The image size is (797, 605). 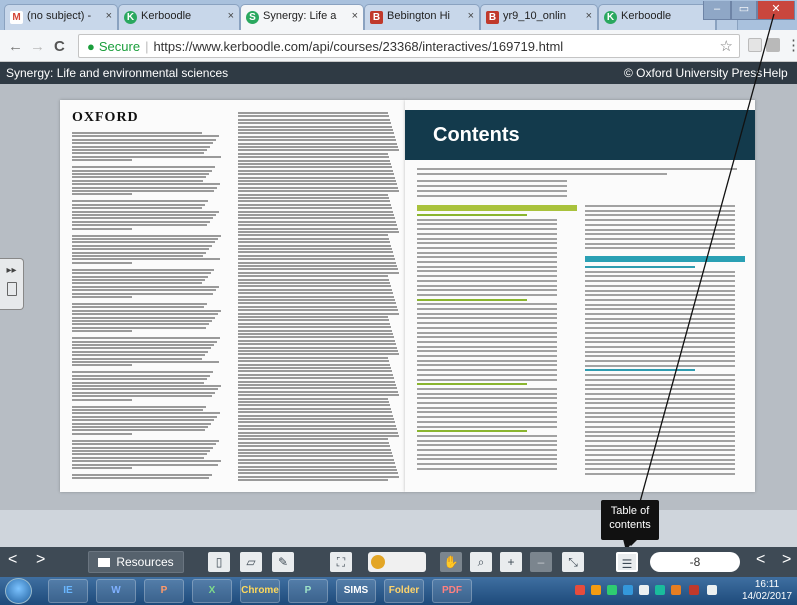 I want to click on start-button, so click(x=18, y=591).